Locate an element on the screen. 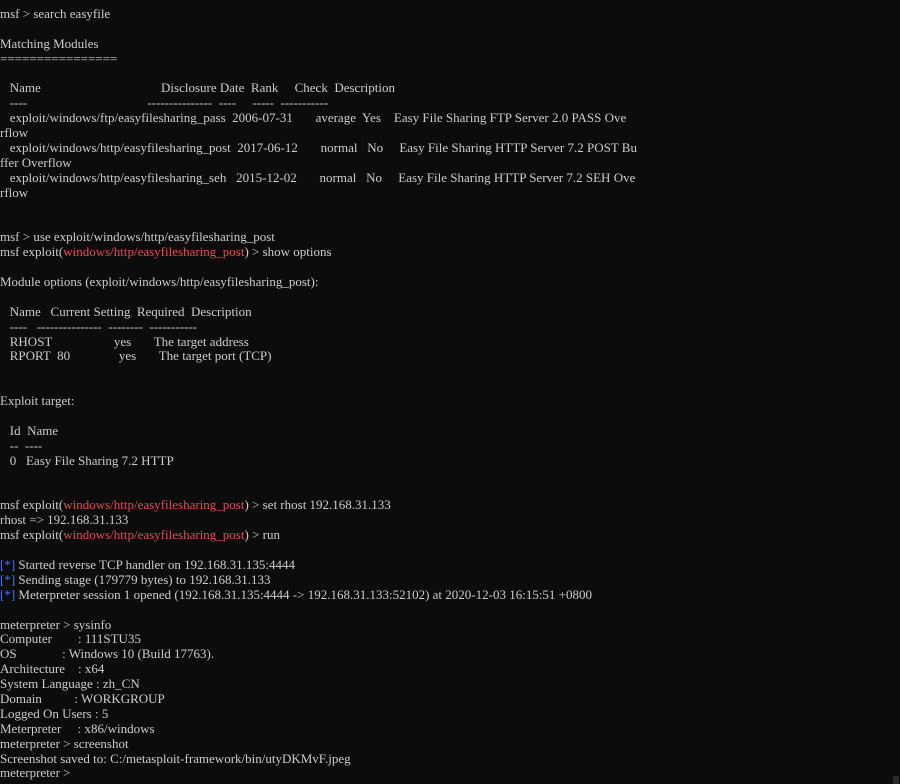 The image size is (900, 784). terminal-line: Exploit target: is located at coordinates (446, 401).